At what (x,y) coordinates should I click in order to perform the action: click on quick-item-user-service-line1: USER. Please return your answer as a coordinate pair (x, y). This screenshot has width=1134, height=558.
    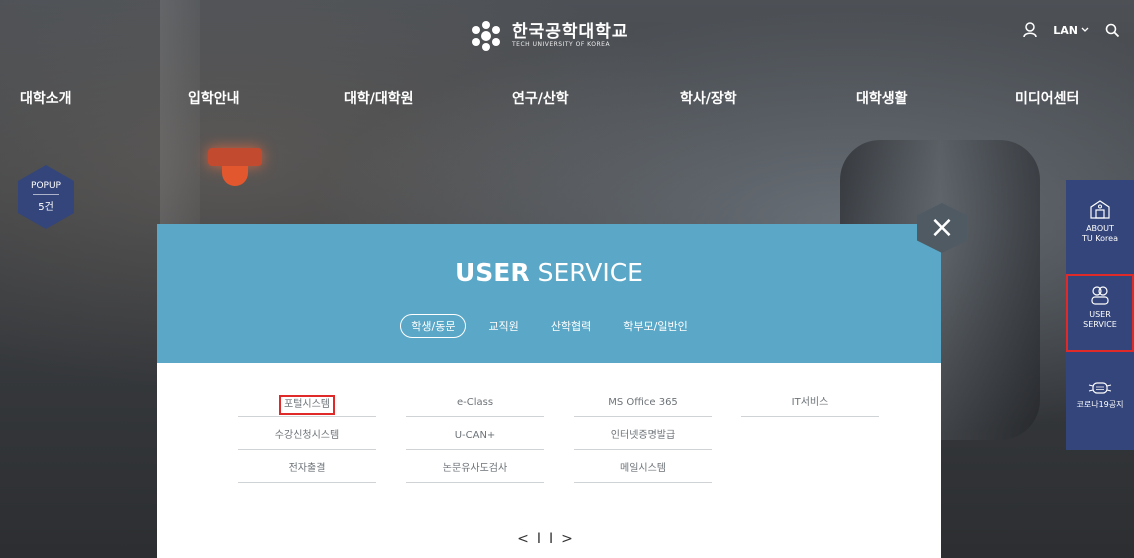
    Looking at the image, I should click on (1100, 314).